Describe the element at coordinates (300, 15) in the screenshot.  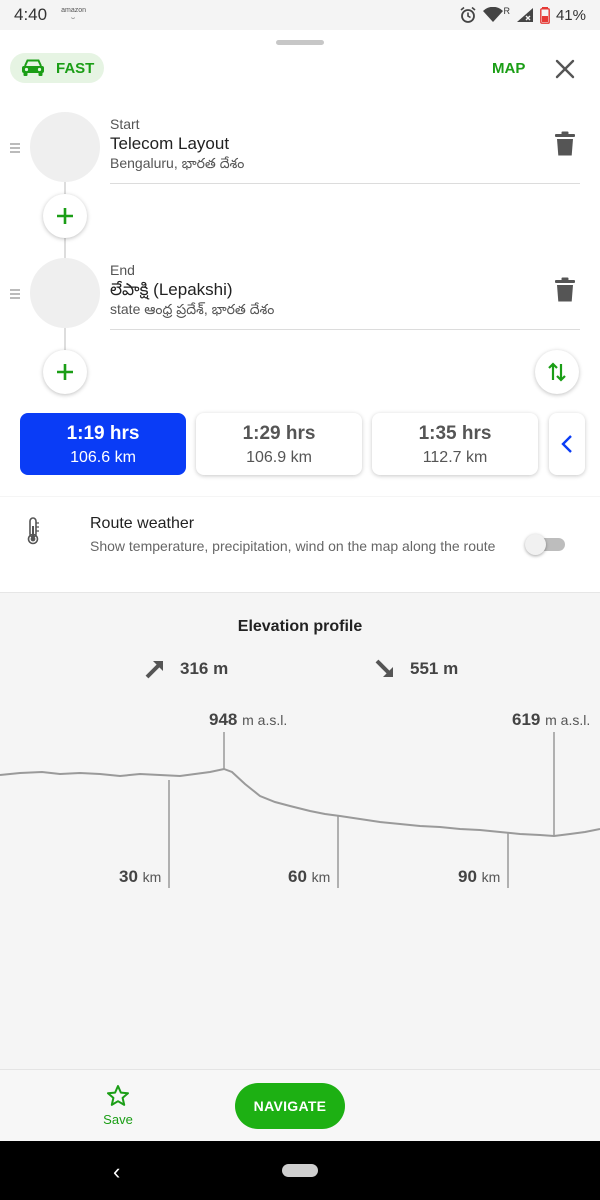
I see `status-bar: 4:40 amazon ⌣ R 41%` at that location.